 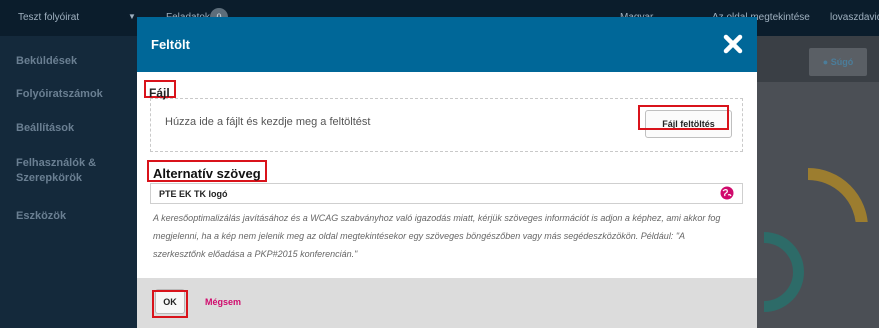 What do you see at coordinates (132, 16) in the screenshot?
I see `site-dropdown-icon: ▼` at bounding box center [132, 16].